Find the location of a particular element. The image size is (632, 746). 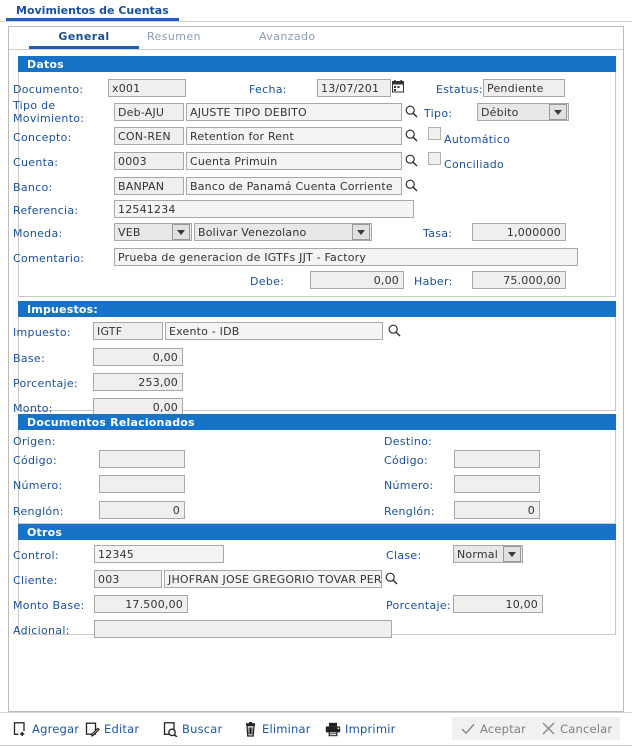

window-tab-label: Movimientos de Cuentas is located at coordinates (92, 10).